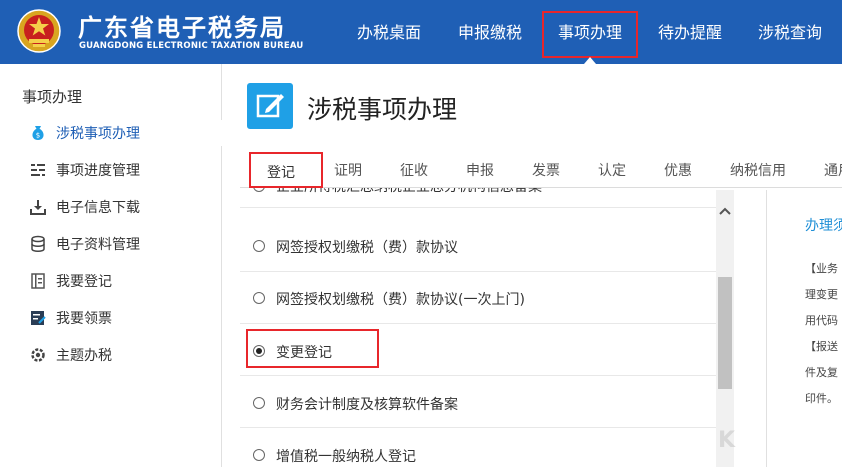 Image resolution: width=842 pixels, height=467 pixels. I want to click on scrollbar-thumb, so click(725, 333).